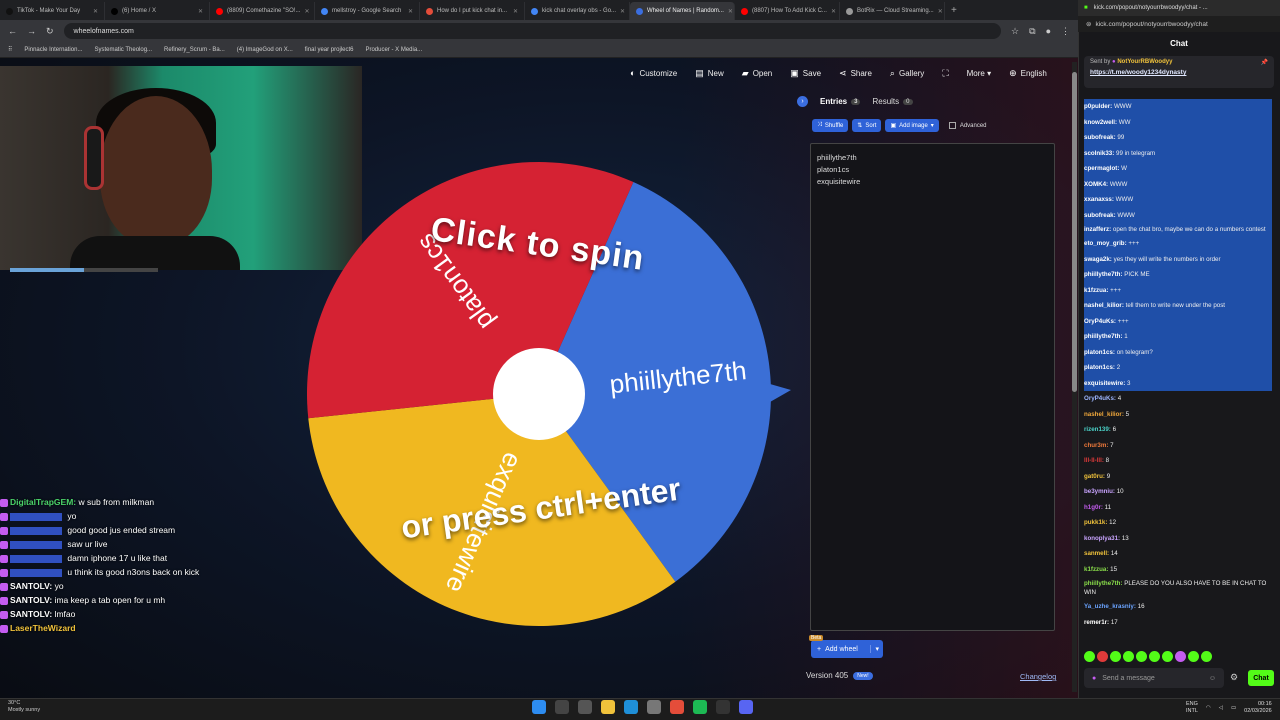  Describe the element at coordinates (1093, 507) in the screenshot. I see `chat-username: h1g0r:` at that location.